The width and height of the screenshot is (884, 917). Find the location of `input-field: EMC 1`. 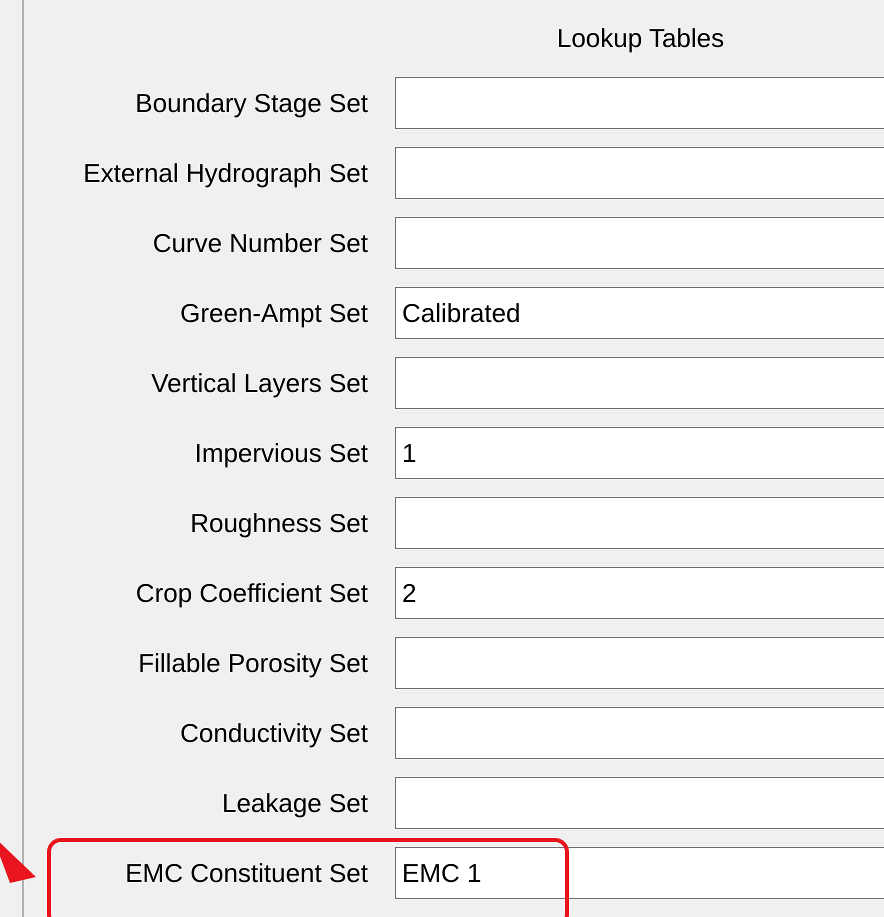

input-field: EMC 1 is located at coordinates (639, 873).